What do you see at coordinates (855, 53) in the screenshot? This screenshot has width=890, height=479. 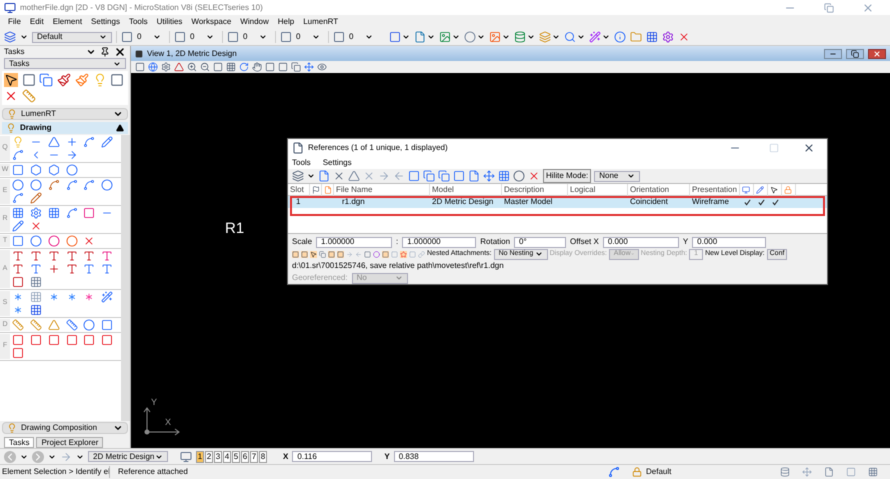 I see `restore-button` at bounding box center [855, 53].